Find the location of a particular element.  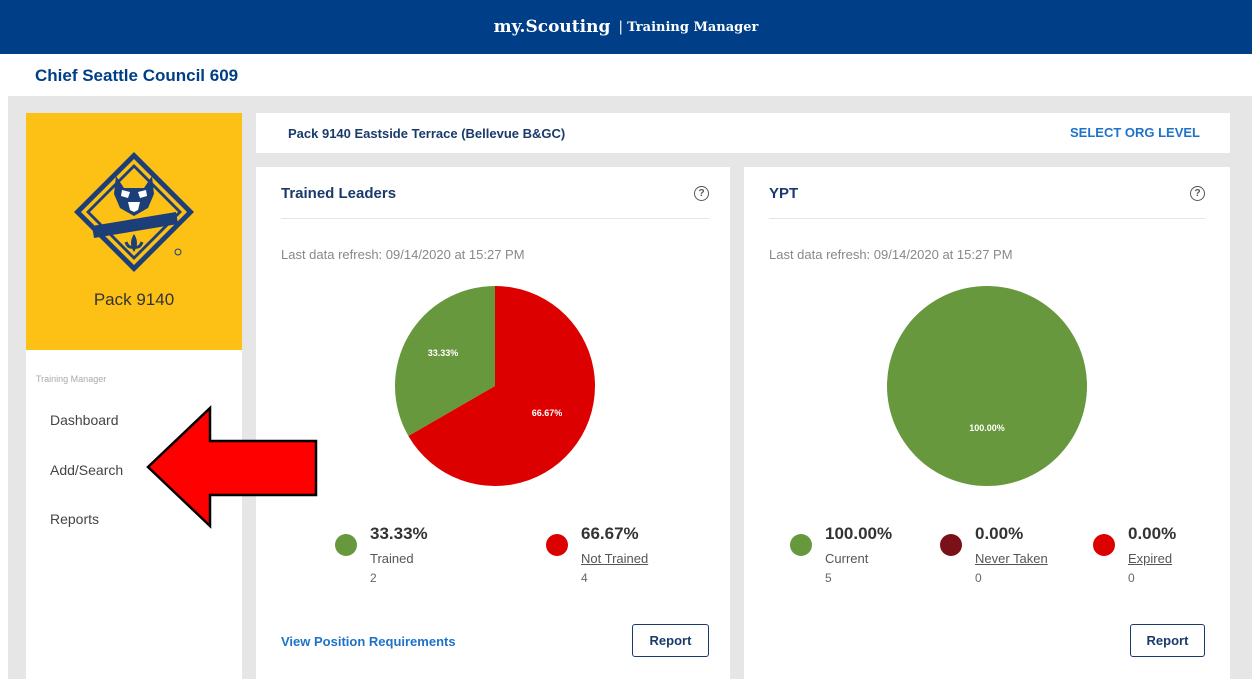

cub-scouts-logo-icon is located at coordinates (134, 212).